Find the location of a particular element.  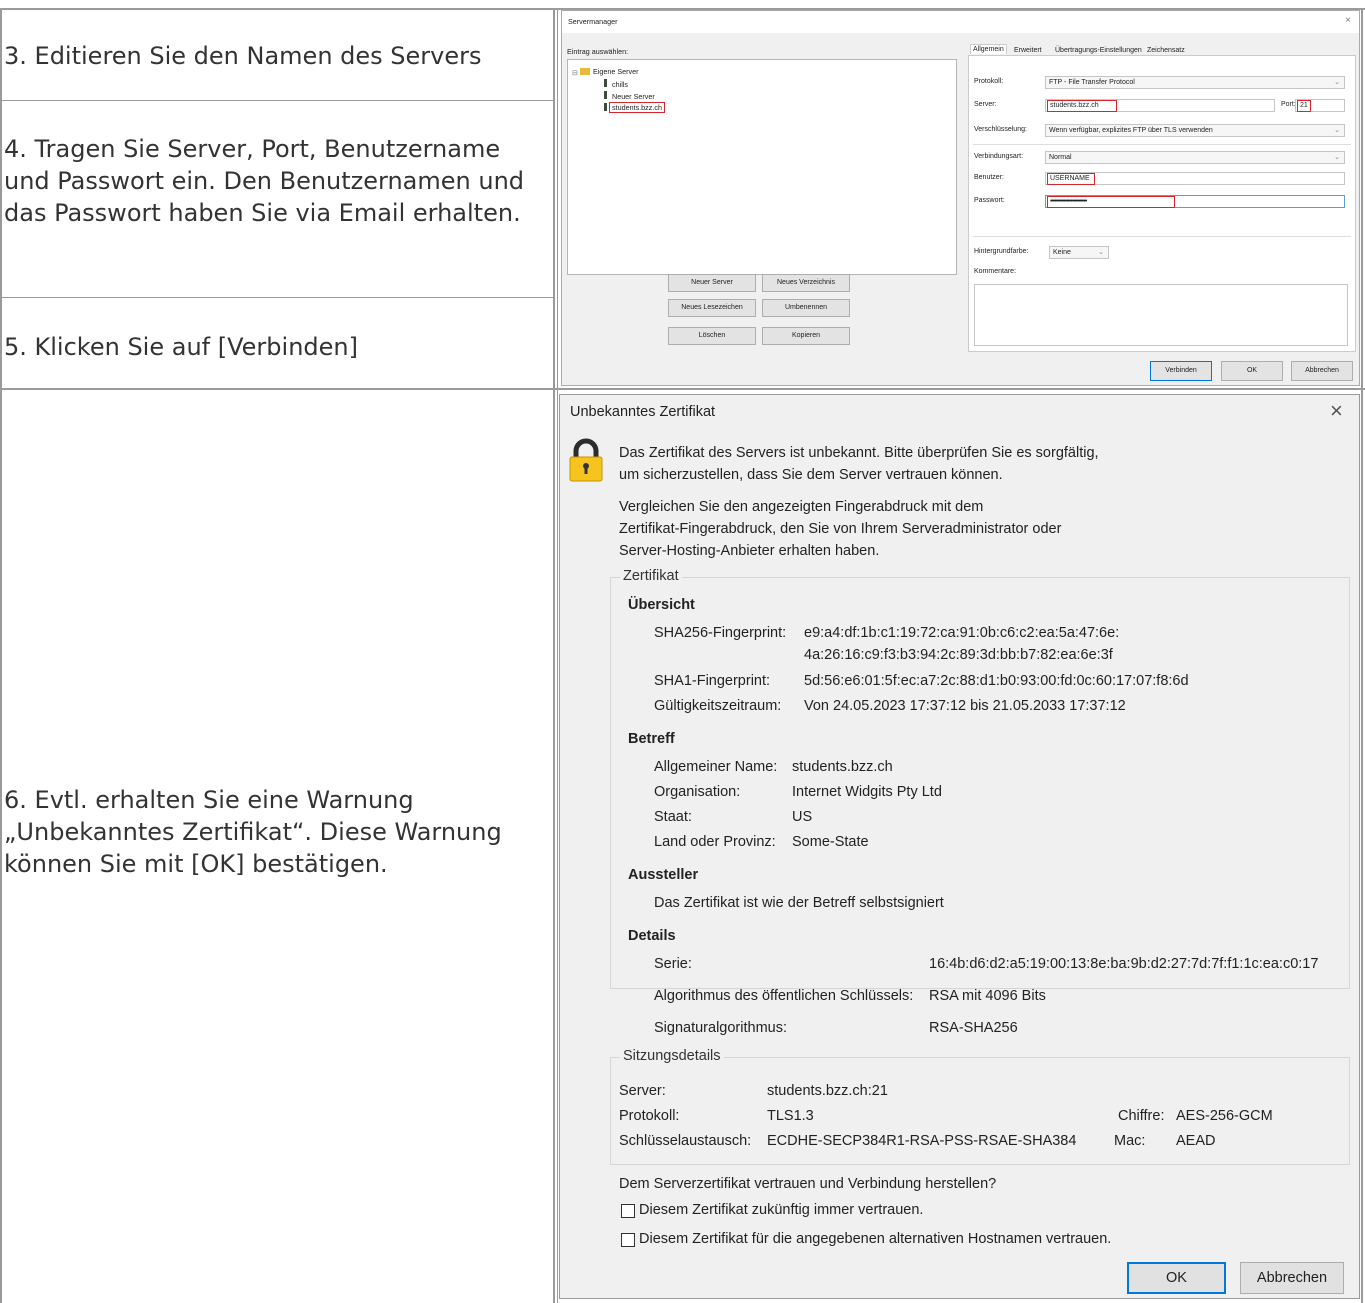

cn-label: Allgemeiner Name: is located at coordinates (716, 767).